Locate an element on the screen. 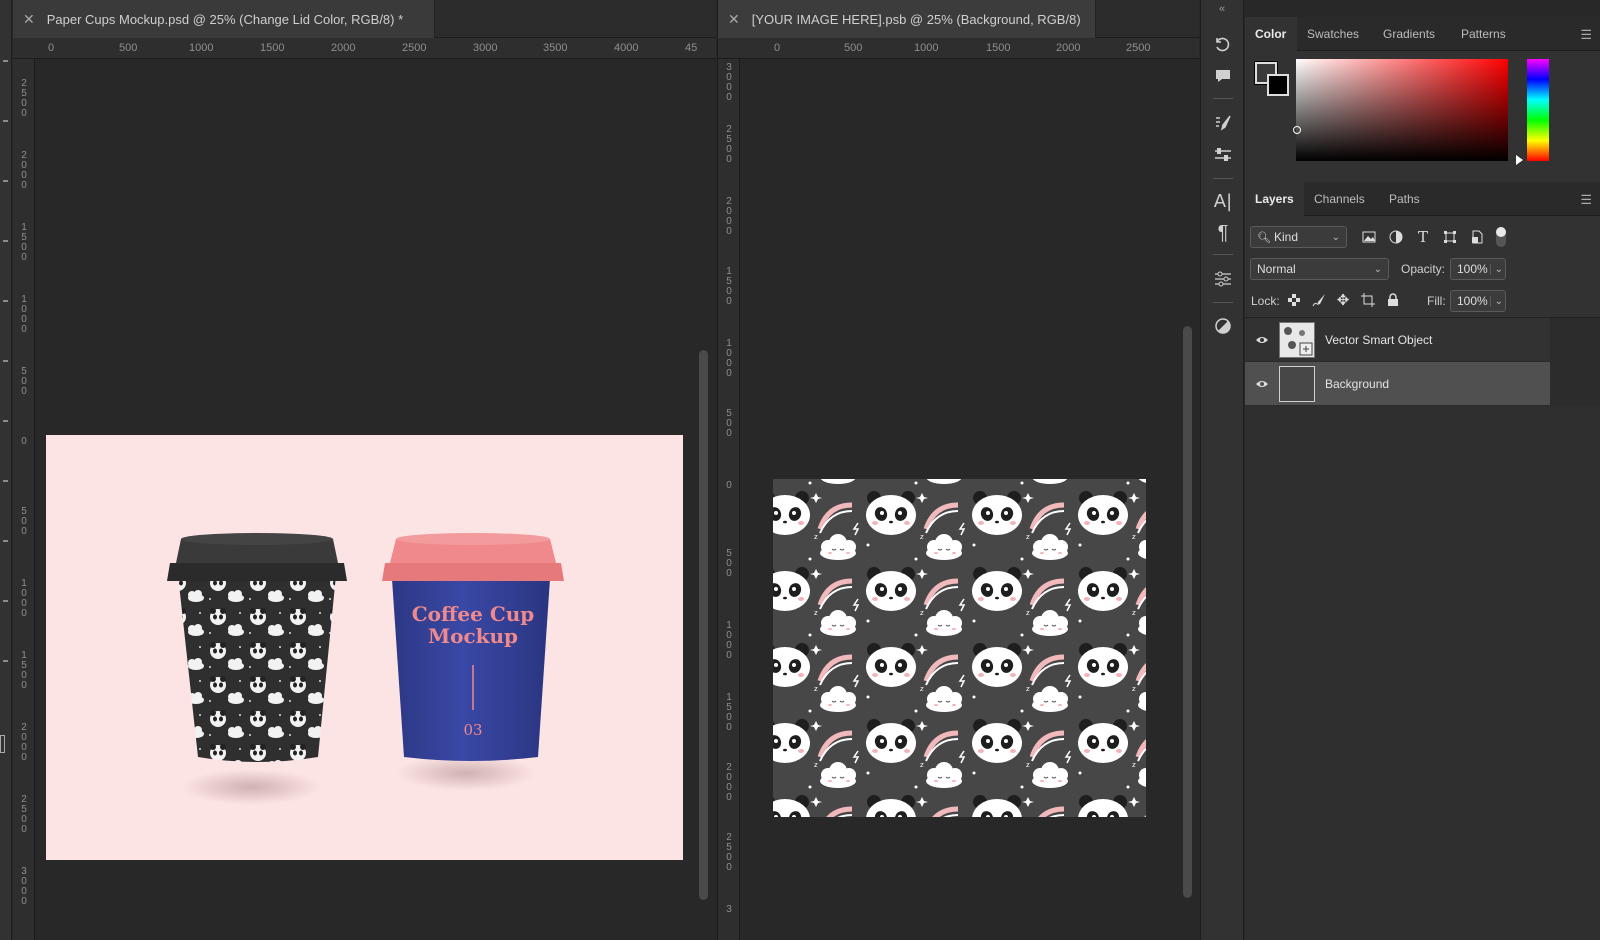 The image size is (1600, 940). comment-icon is located at coordinates (1223, 76).